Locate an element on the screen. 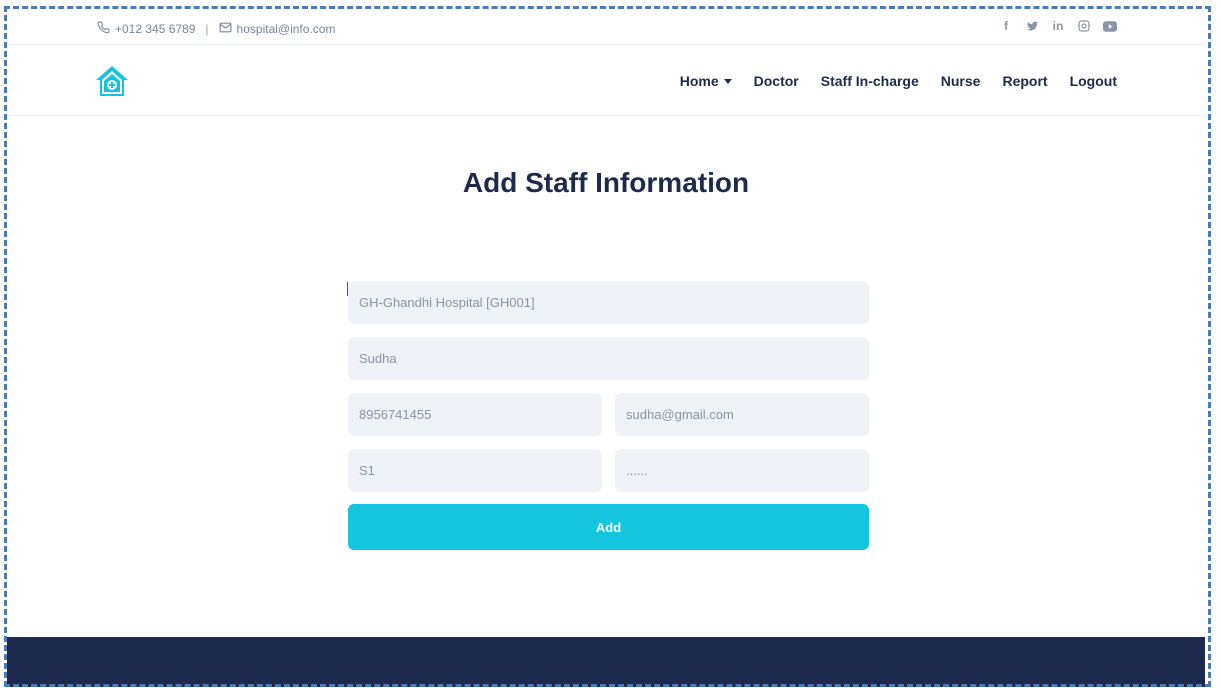 The height and width of the screenshot is (693, 1221). phone-field is located at coordinates (475, 414).